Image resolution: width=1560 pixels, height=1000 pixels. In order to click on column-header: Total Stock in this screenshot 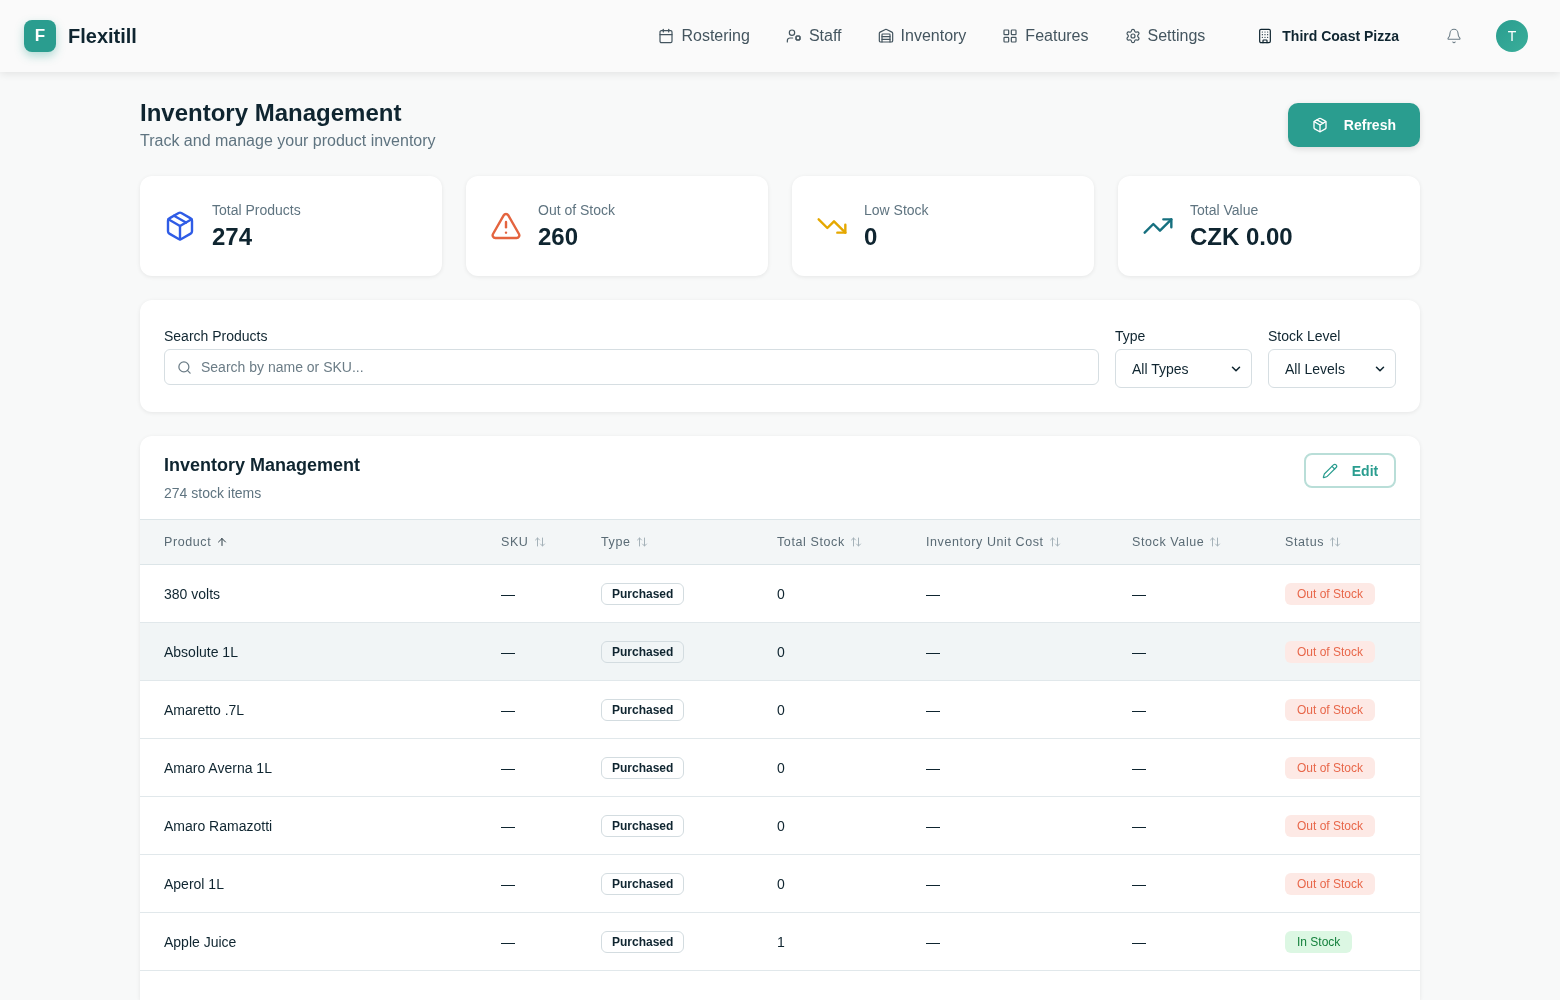, I will do `click(819, 542)`.